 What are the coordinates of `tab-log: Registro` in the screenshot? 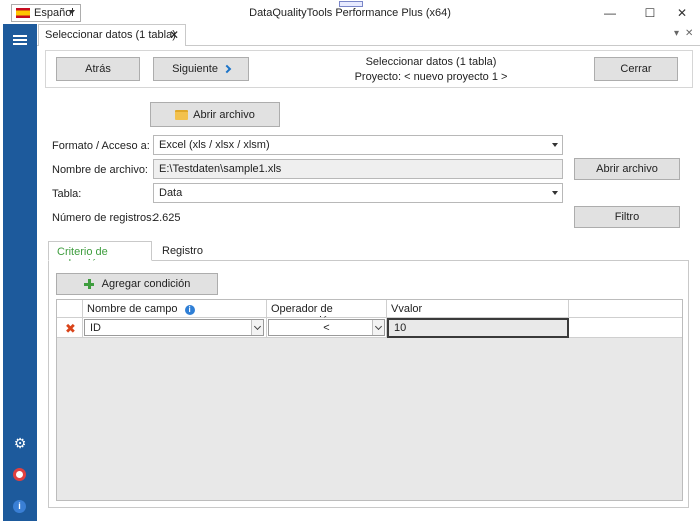 It's located at (182, 251).